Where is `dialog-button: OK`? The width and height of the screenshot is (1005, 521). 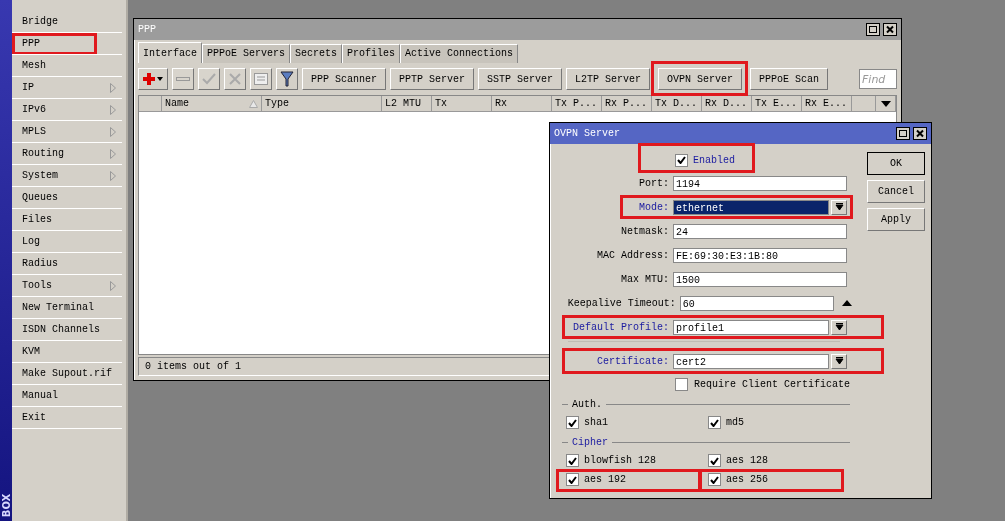 dialog-button: OK is located at coordinates (896, 163).